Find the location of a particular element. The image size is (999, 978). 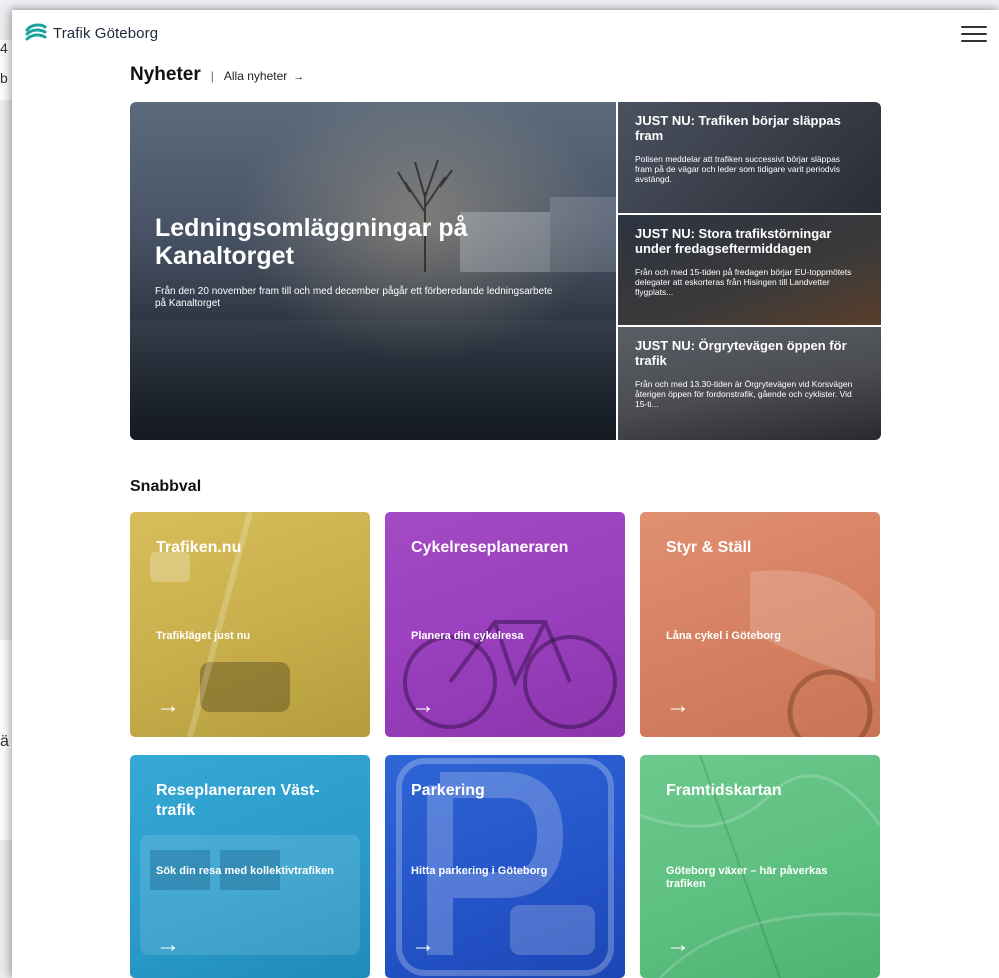

tile-title: Cykelreseplaneraren is located at coordinates (490, 547).